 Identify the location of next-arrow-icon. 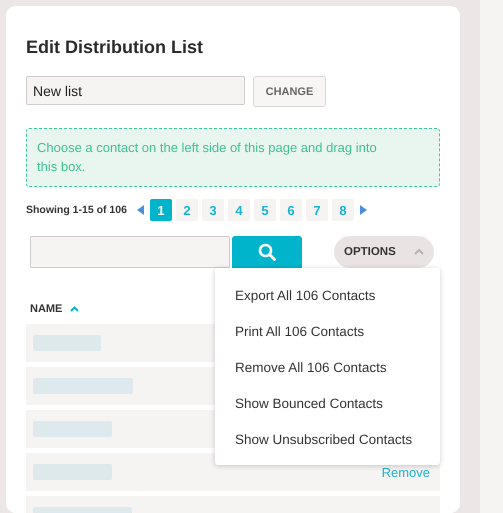
(362, 210).